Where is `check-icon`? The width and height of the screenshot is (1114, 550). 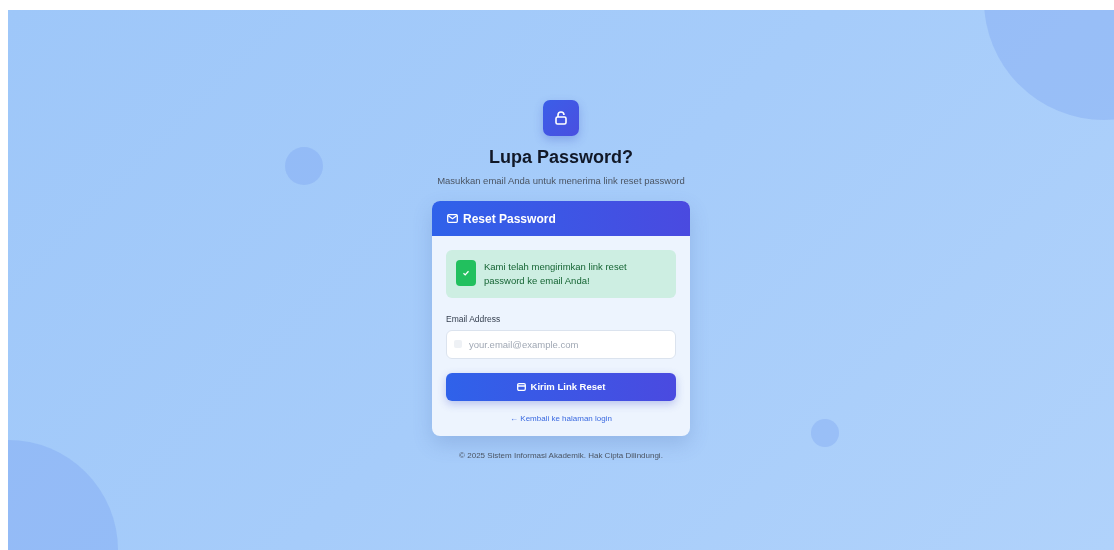
check-icon is located at coordinates (466, 273).